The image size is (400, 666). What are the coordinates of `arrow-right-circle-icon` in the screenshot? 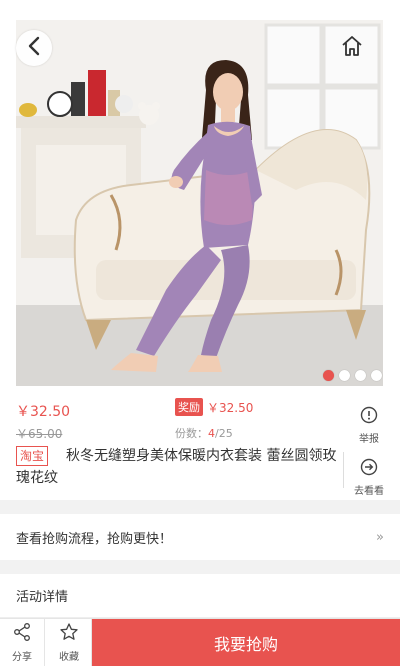 It's located at (369, 469).